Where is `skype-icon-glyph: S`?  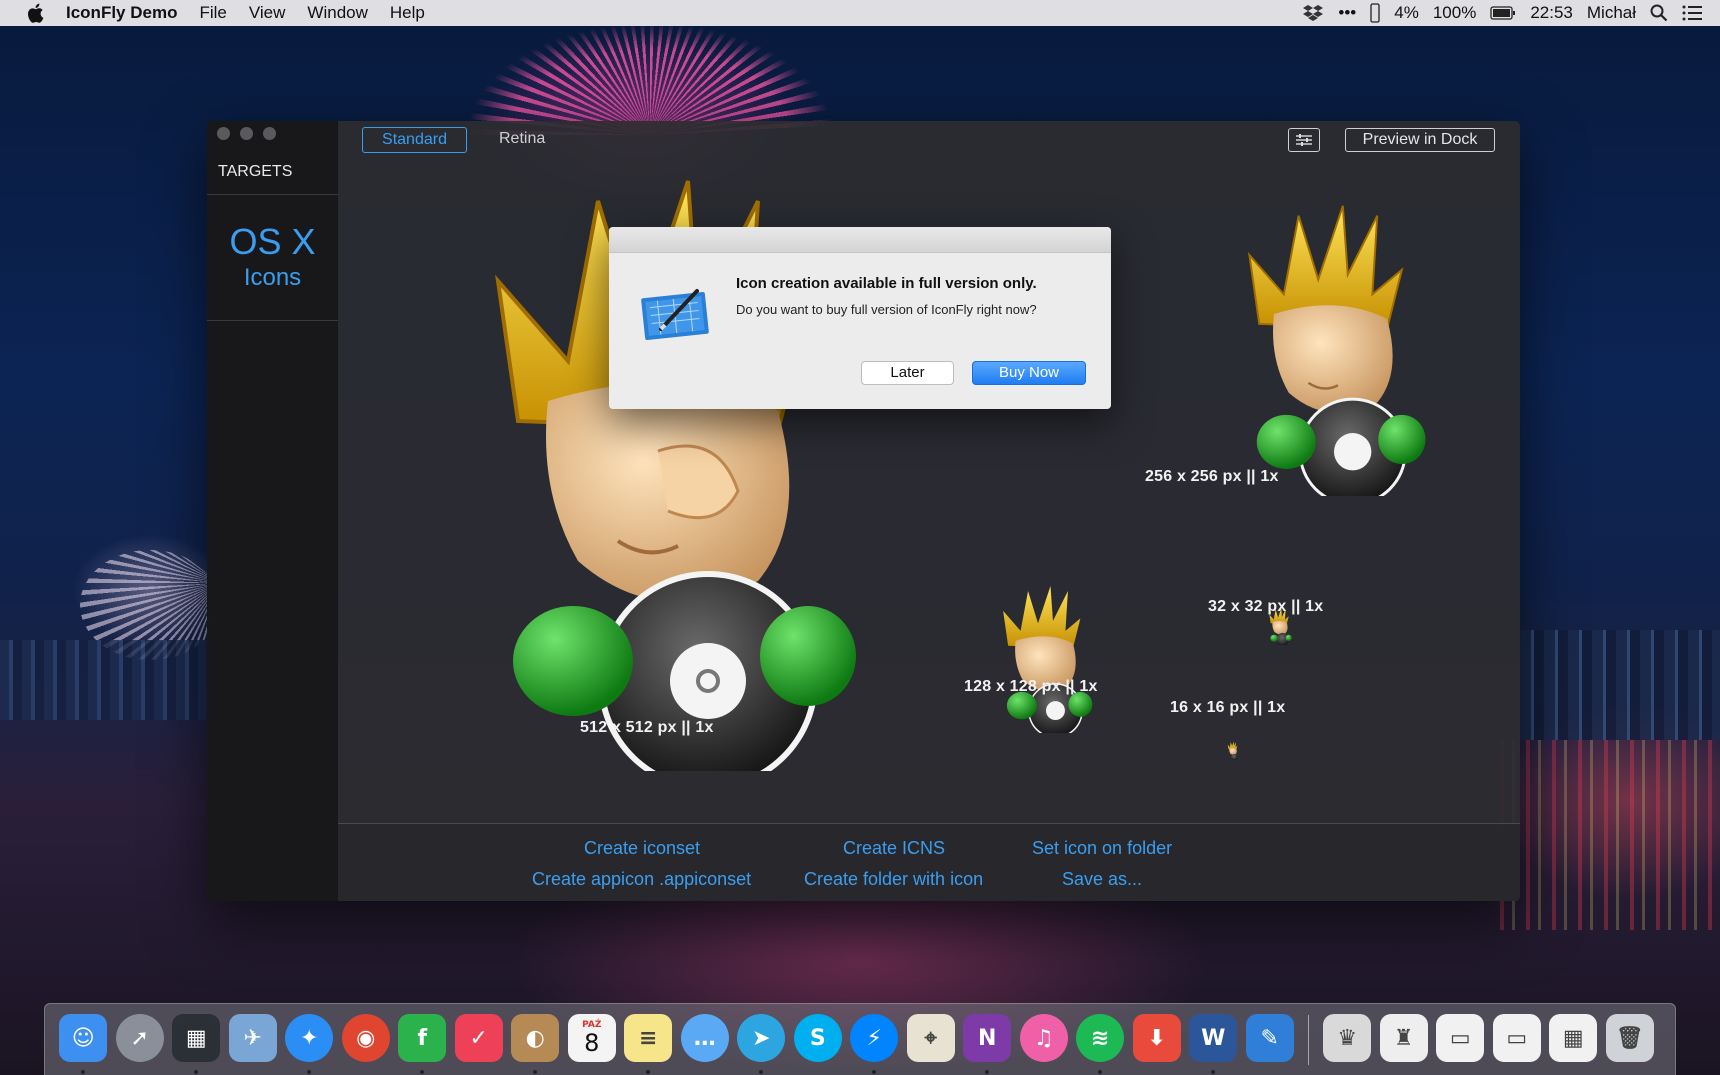
skype-icon-glyph: S is located at coordinates (817, 1038).